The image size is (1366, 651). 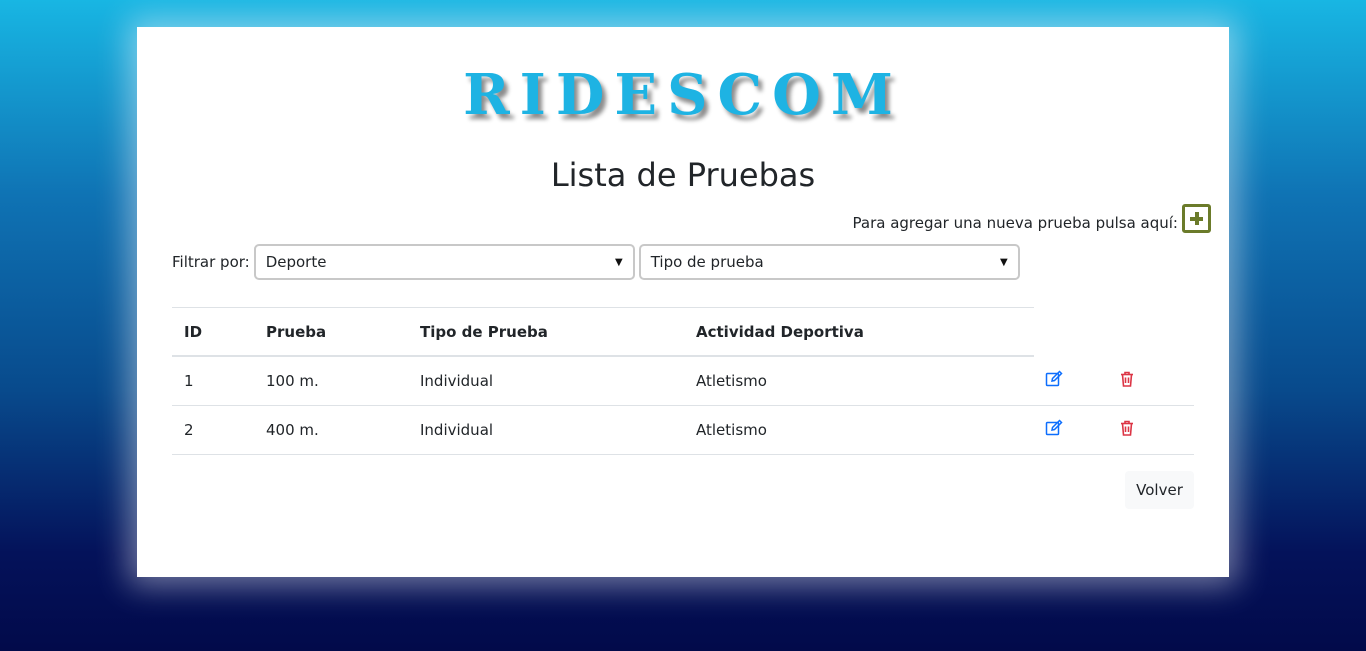 I want to click on cell-prueba: 400 m., so click(x=292, y=430).